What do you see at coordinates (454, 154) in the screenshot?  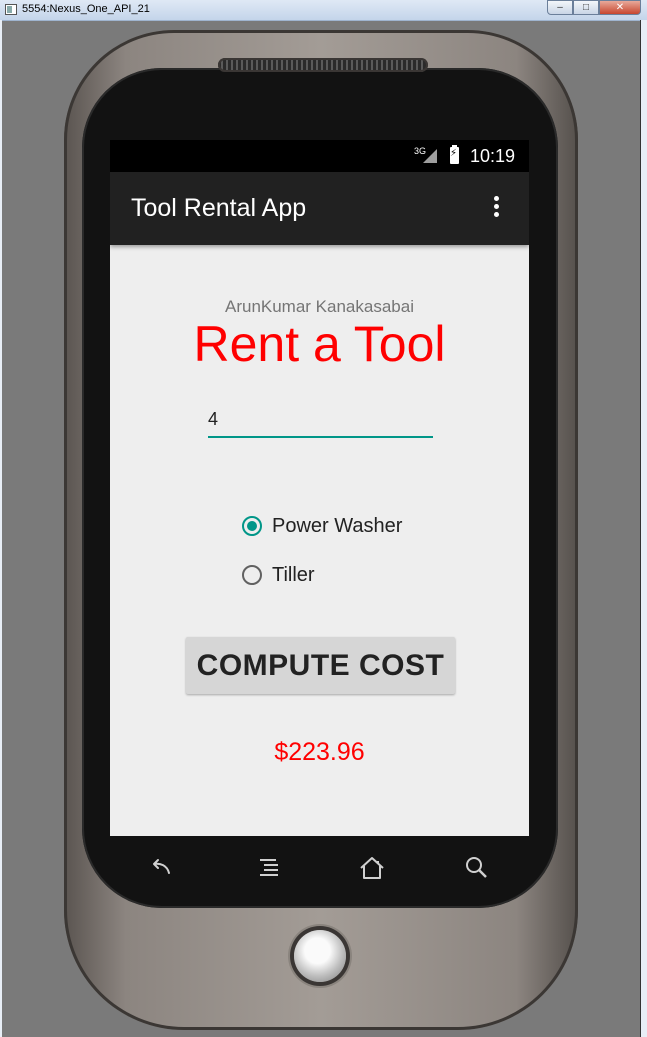 I see `battery-charging-icon` at bounding box center [454, 154].